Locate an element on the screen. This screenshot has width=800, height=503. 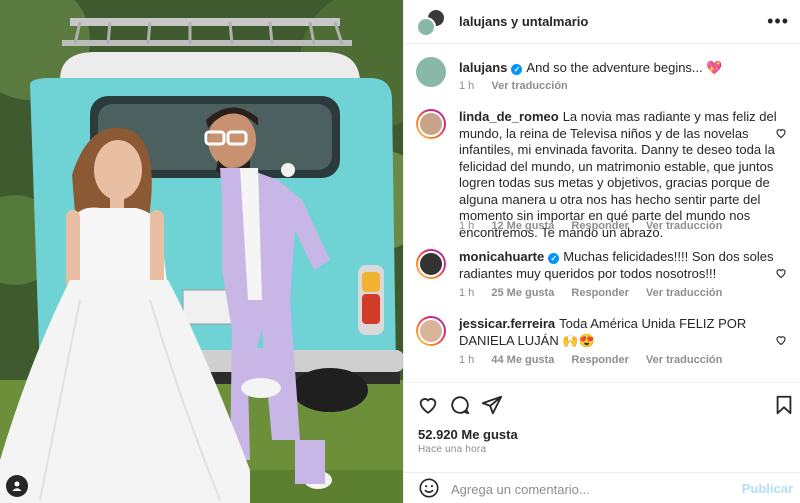
more-icon: ••• is located at coordinates (778, 21).